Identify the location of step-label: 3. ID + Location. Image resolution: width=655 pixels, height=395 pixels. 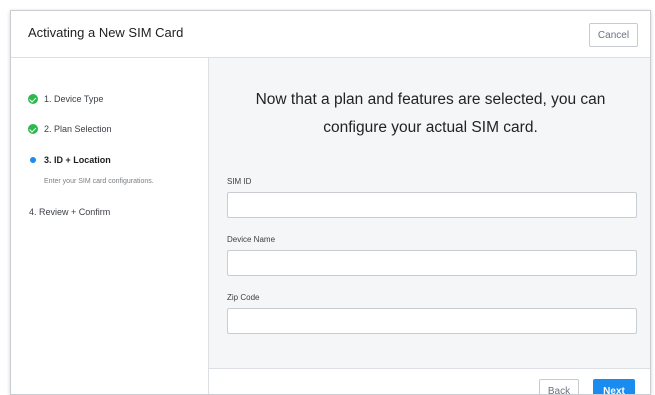
(77, 160).